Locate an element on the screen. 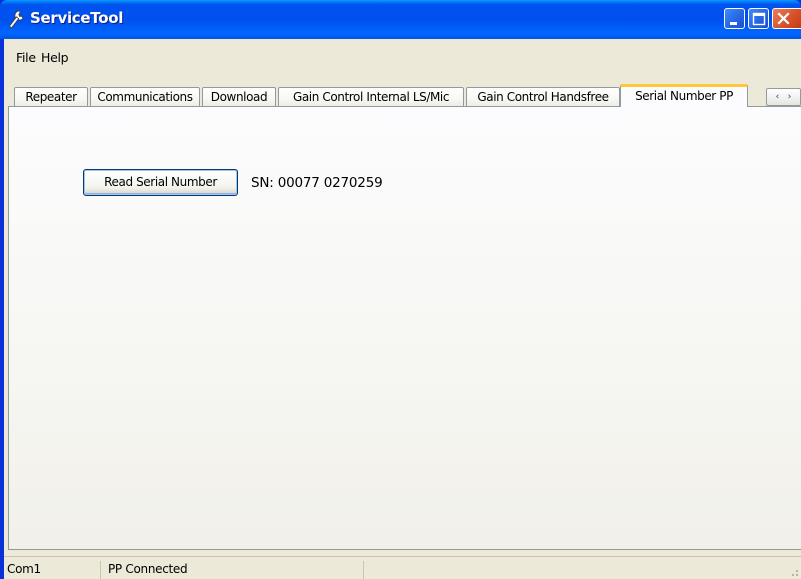 Image resolution: width=801 pixels, height=579 pixels. maximize-icon is located at coordinates (759, 19).